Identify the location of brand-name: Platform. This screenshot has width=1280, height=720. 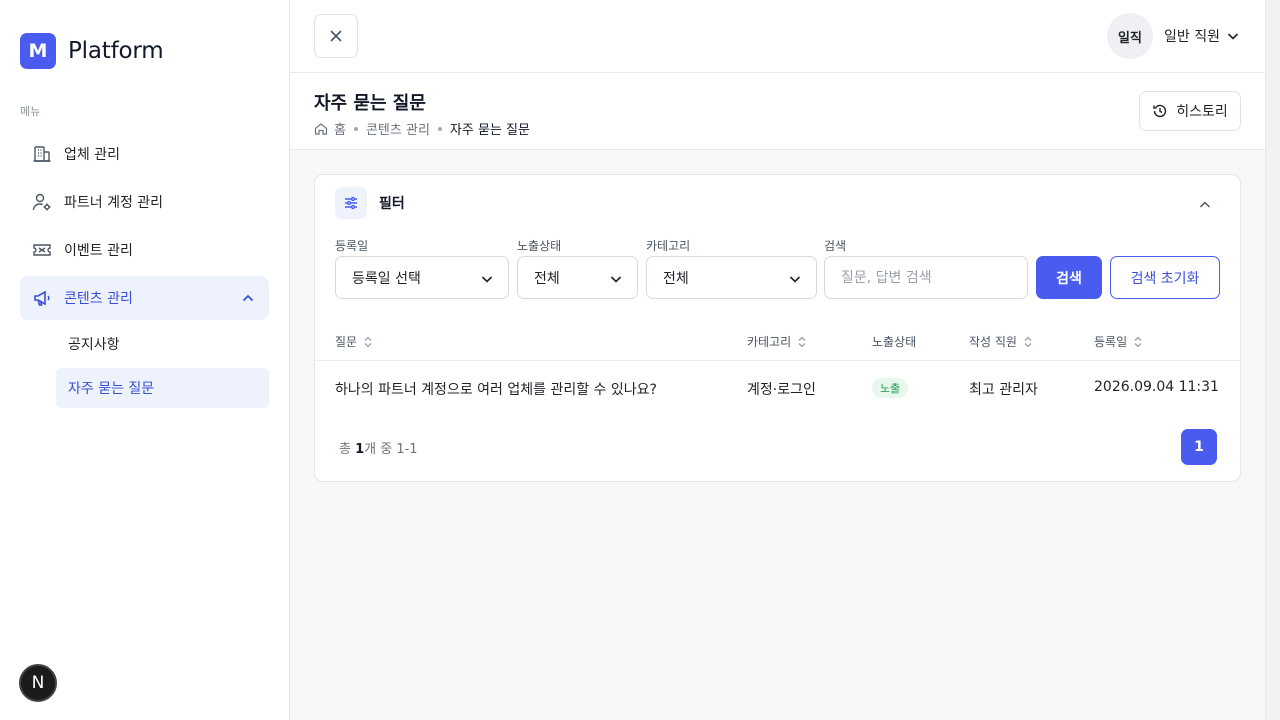
(116, 51).